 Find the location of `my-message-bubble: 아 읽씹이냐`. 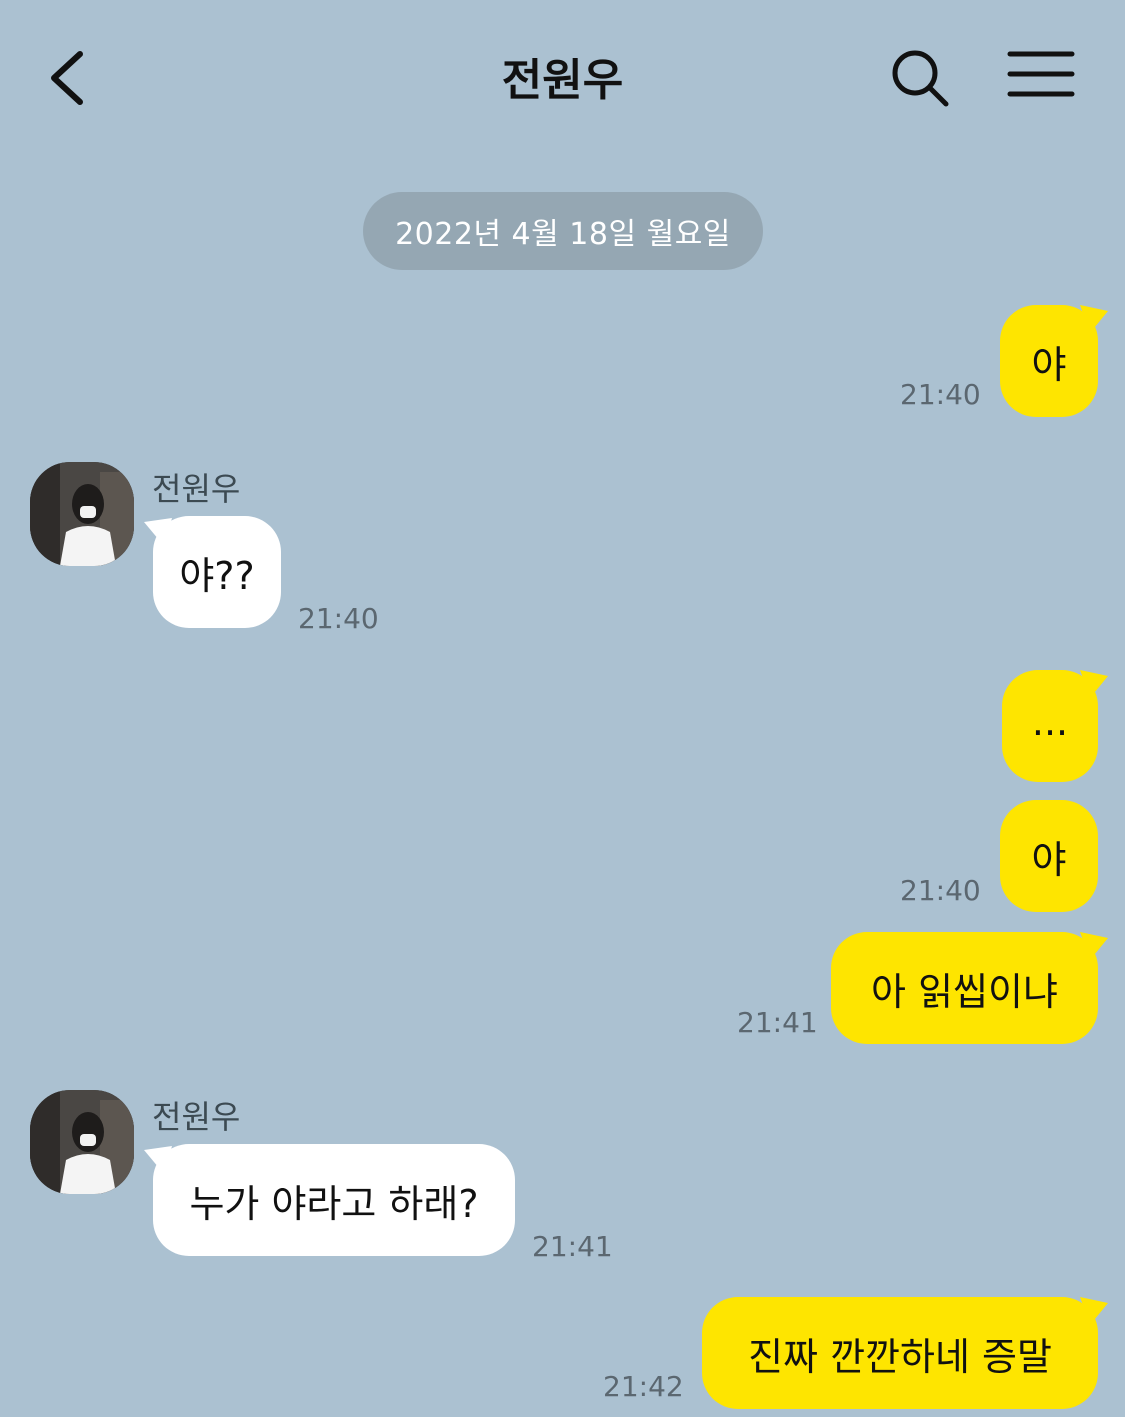

my-message-bubble: 아 읽씹이냐 is located at coordinates (964, 988).